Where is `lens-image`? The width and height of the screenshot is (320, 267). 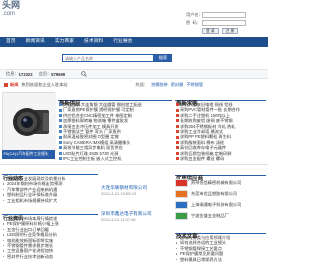
lens-image is located at coordinates (29, 122).